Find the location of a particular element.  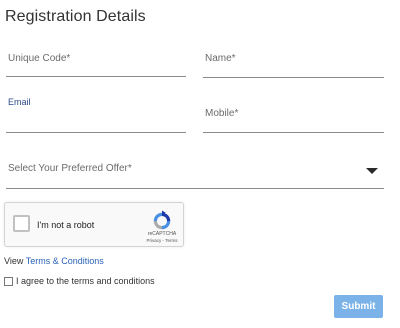

unique-code-label: Unique Code* is located at coordinates (39, 58).